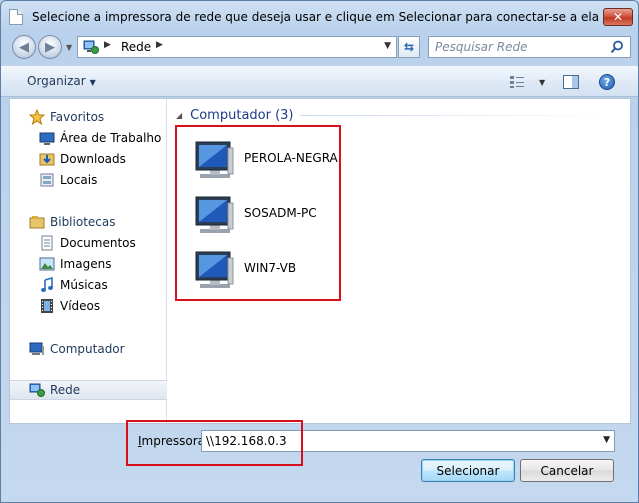 This screenshot has height=503, width=639. Describe the element at coordinates (37, 117) in the screenshot. I see `star-icon` at that location.